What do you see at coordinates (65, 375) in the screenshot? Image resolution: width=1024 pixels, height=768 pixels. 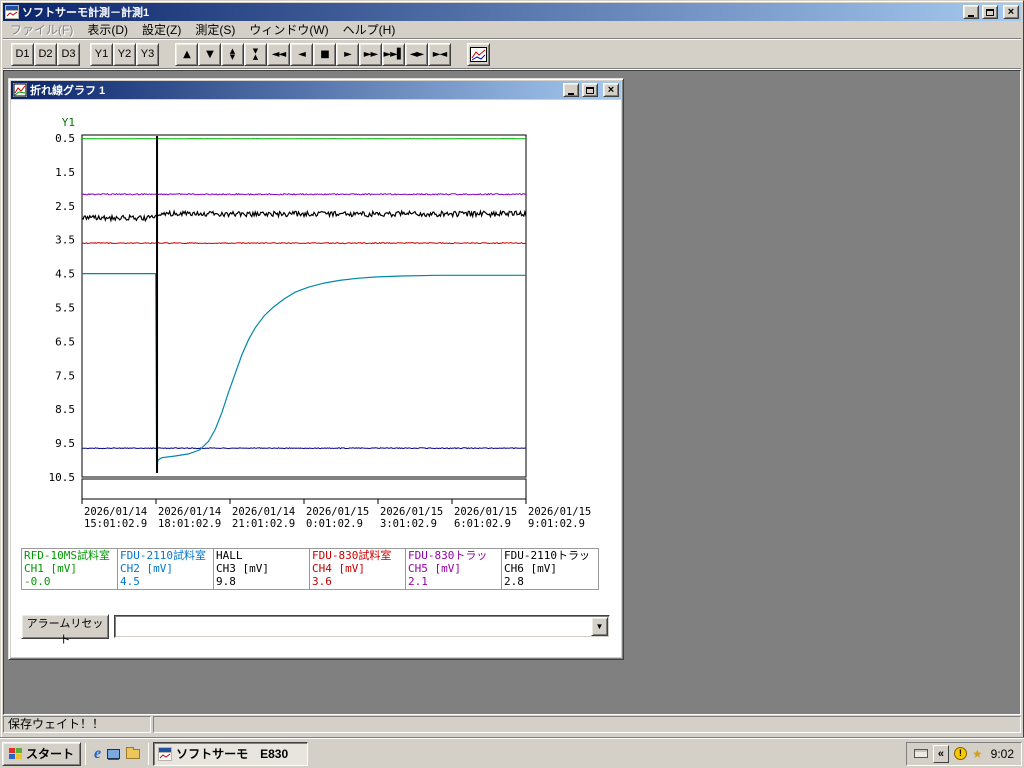 I see `svg-text: 7.5` at bounding box center [65, 375].